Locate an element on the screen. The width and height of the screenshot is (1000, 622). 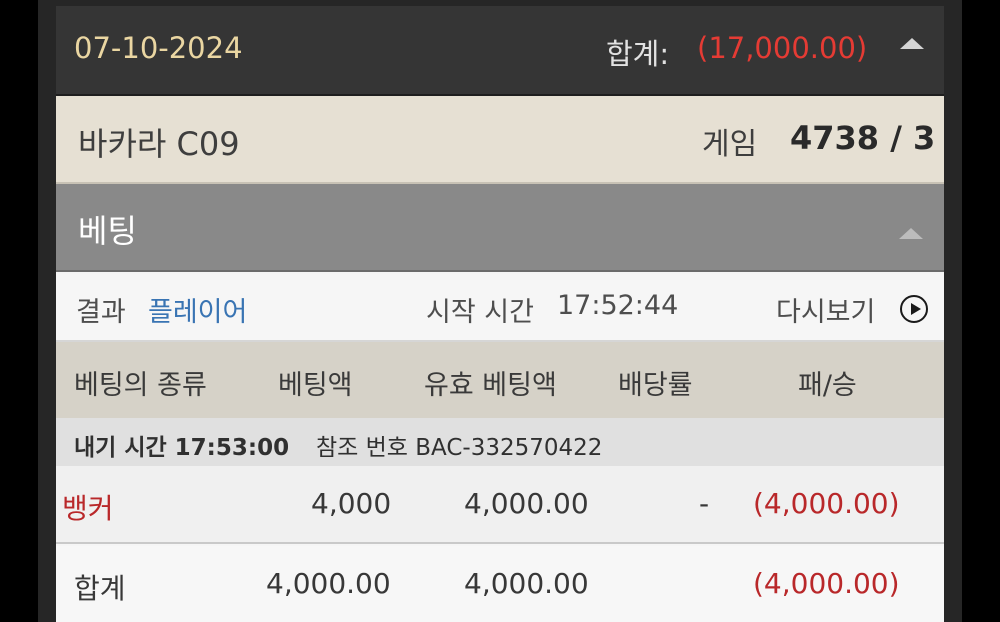
totals-row: 합계 4,000.00 4,000.00 (4,000.00) is located at coordinates (500, 584).